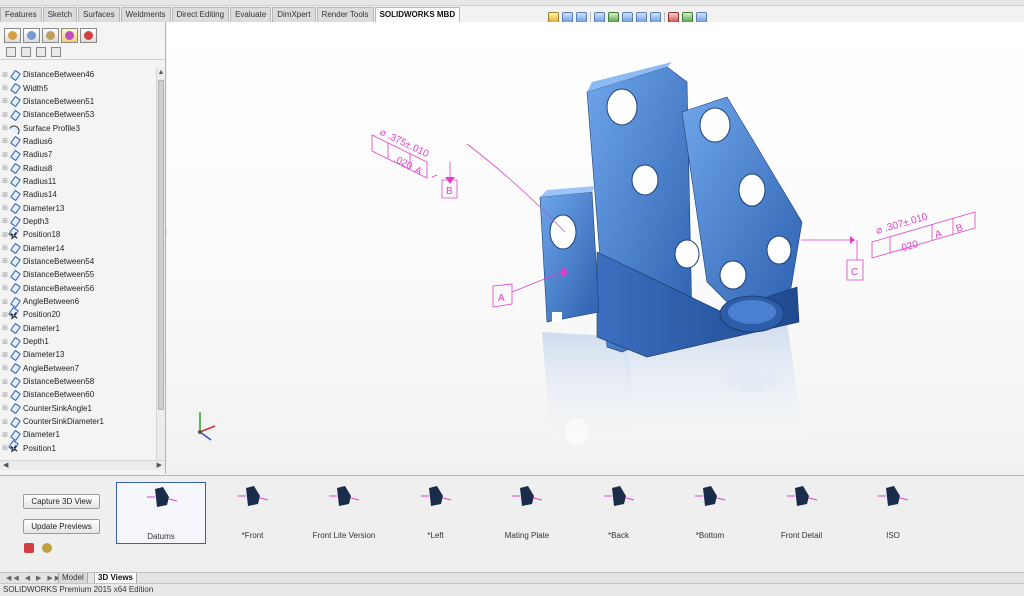  I want to click on apply-scene-icon, so click(687, 17).